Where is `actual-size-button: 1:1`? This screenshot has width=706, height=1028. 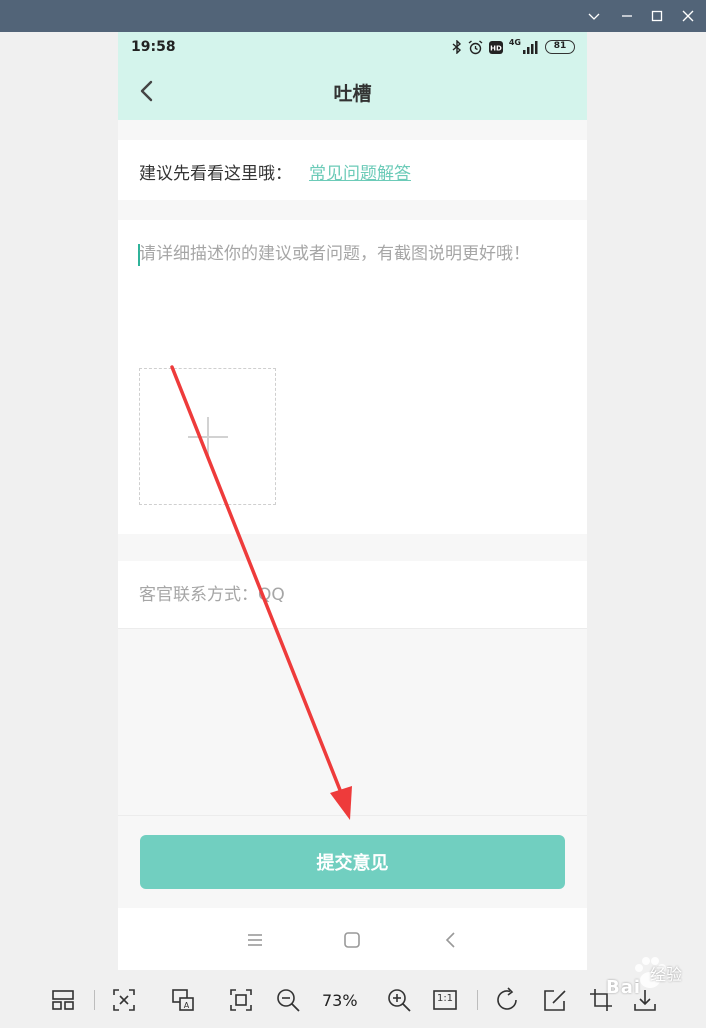 actual-size-button: 1:1 is located at coordinates (445, 1000).